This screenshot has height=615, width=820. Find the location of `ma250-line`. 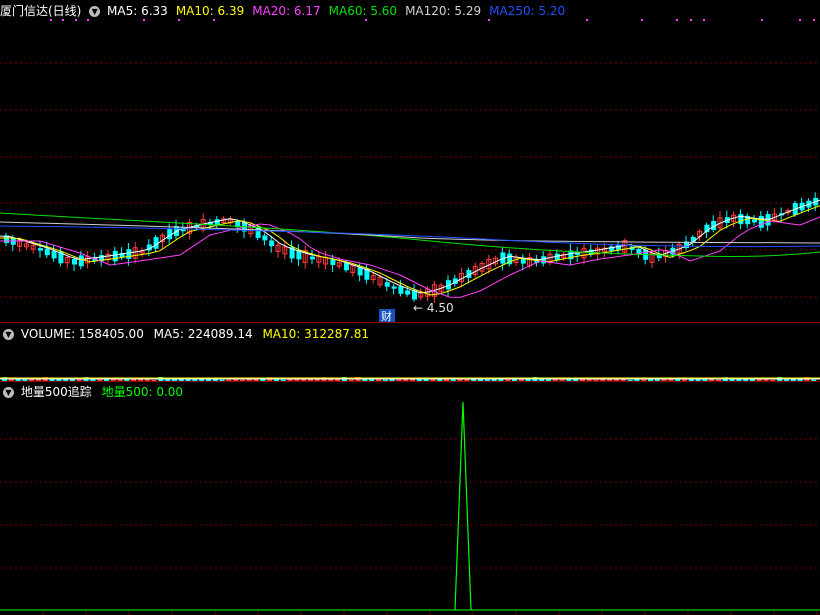

ma250-line is located at coordinates (410, 236).